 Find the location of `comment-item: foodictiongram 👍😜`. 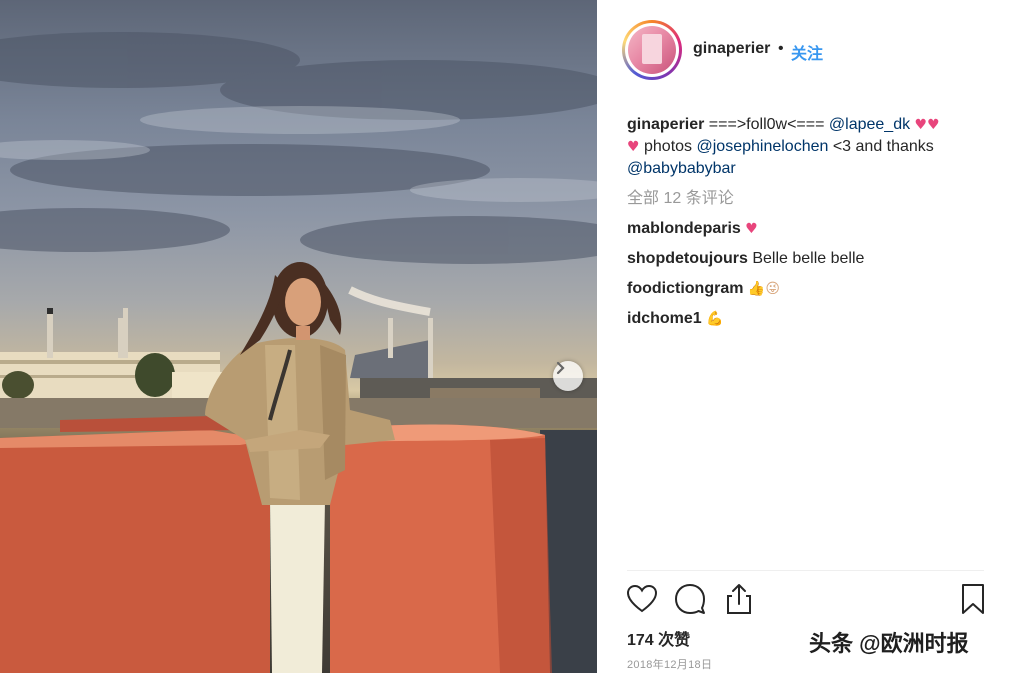

comment-item: foodictiongram 👍😜 is located at coordinates (809, 289).